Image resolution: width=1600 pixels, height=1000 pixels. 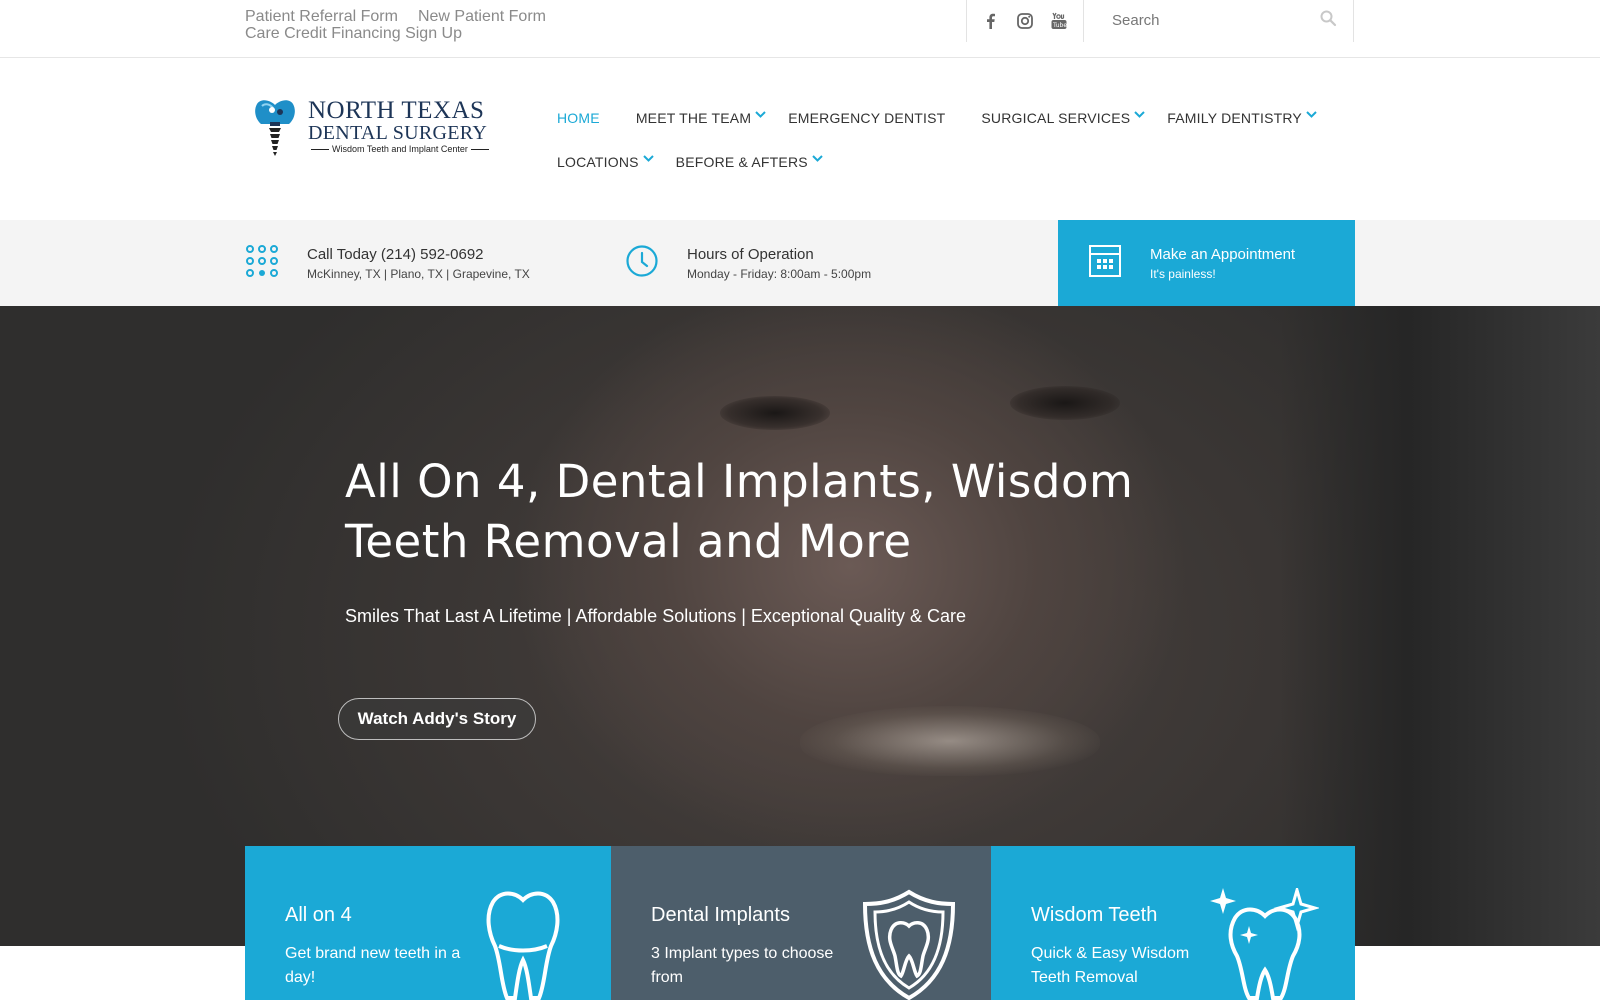 What do you see at coordinates (373, 965) in the screenshot?
I see `card-description: Get brand new teeth in a day!` at bounding box center [373, 965].